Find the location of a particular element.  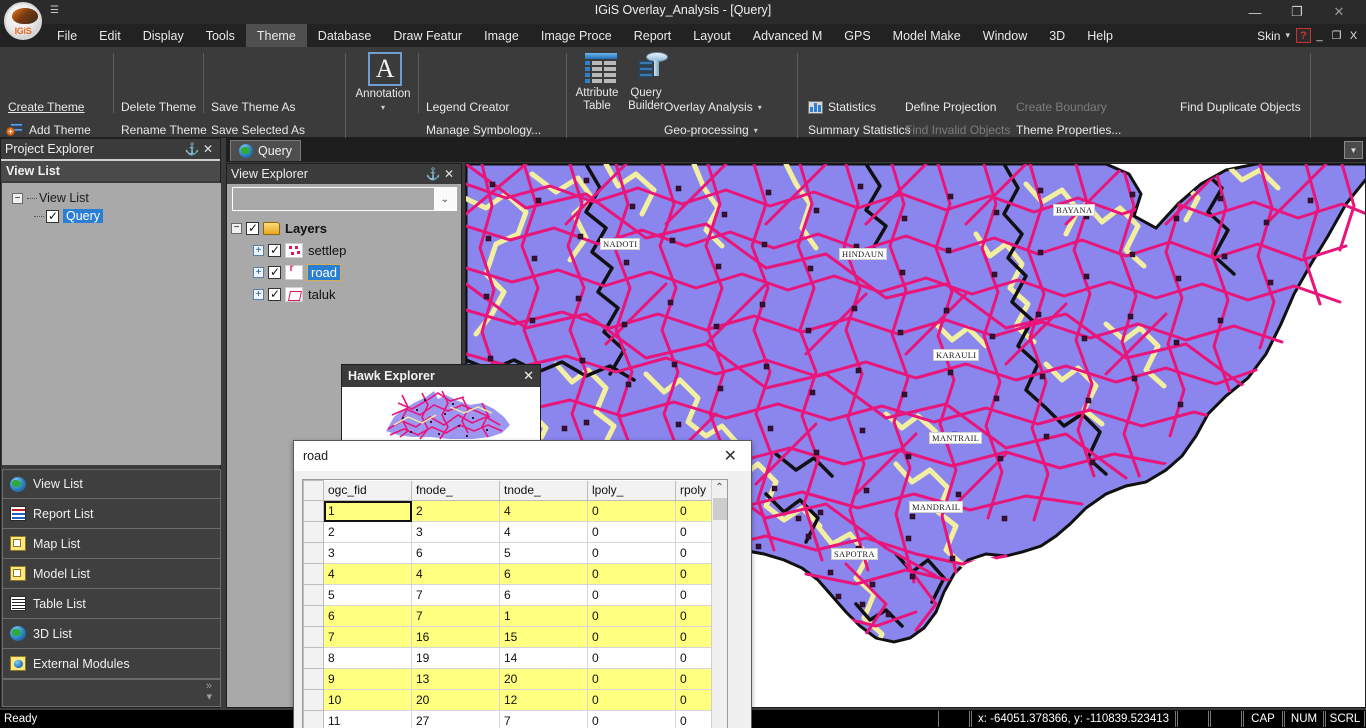

cell-ogc-fid: 7 is located at coordinates (367, 637).